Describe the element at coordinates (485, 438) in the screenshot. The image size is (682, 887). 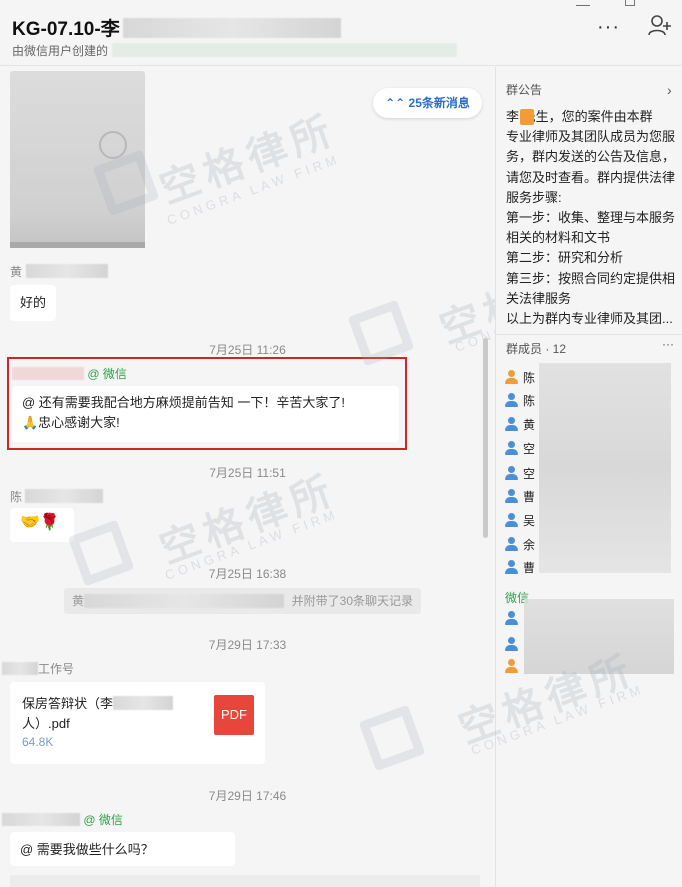
I see `chat-scrollbar` at that location.